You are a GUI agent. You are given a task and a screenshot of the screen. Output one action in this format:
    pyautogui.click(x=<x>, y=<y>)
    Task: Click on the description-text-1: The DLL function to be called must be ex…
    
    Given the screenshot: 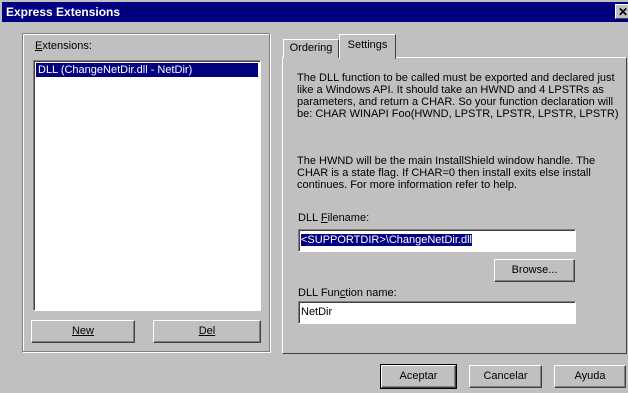 What is the action you would take?
    pyautogui.click(x=458, y=96)
    